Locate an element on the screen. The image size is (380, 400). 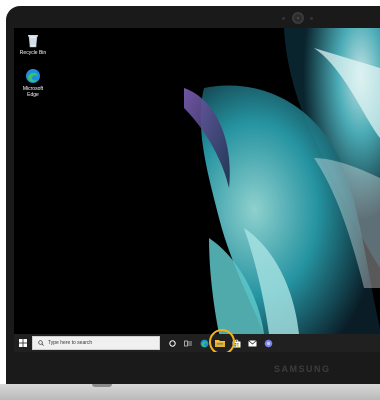
teams-icon is located at coordinates (268, 343).